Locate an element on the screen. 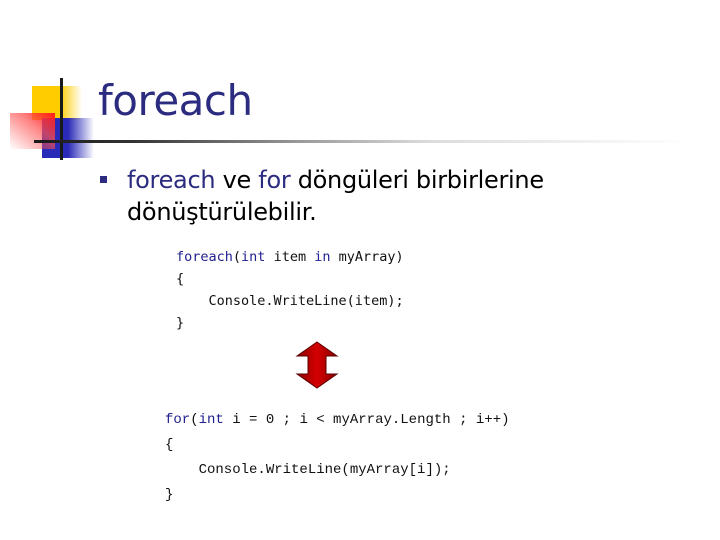  code-text: myArray) is located at coordinates (367, 257).